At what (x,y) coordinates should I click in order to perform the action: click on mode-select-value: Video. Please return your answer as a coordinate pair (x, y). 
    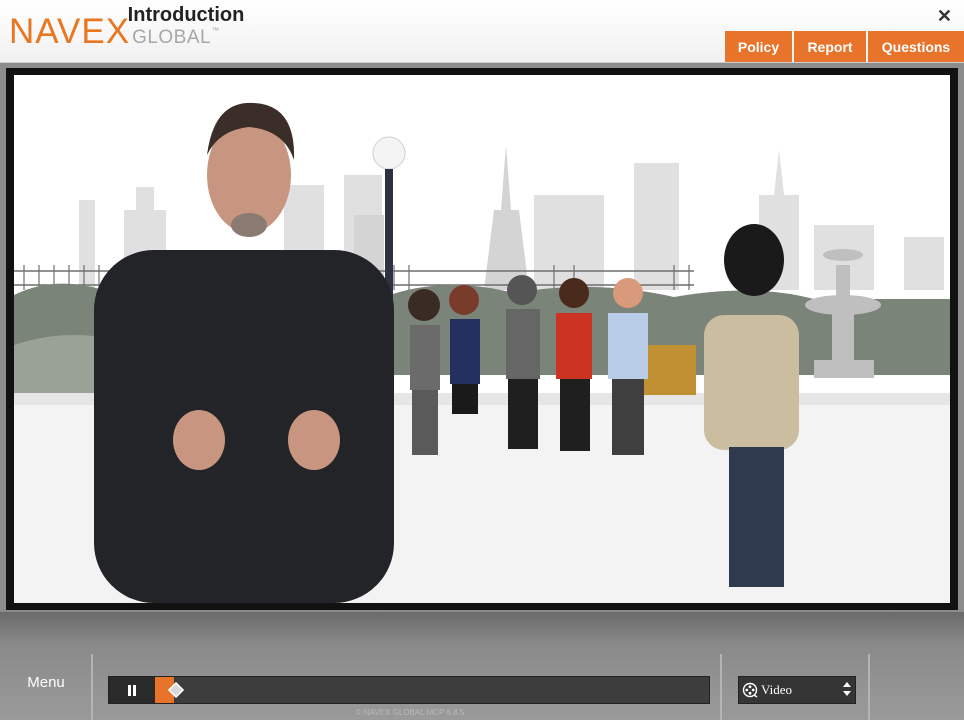
    Looking at the image, I should click on (776, 689).